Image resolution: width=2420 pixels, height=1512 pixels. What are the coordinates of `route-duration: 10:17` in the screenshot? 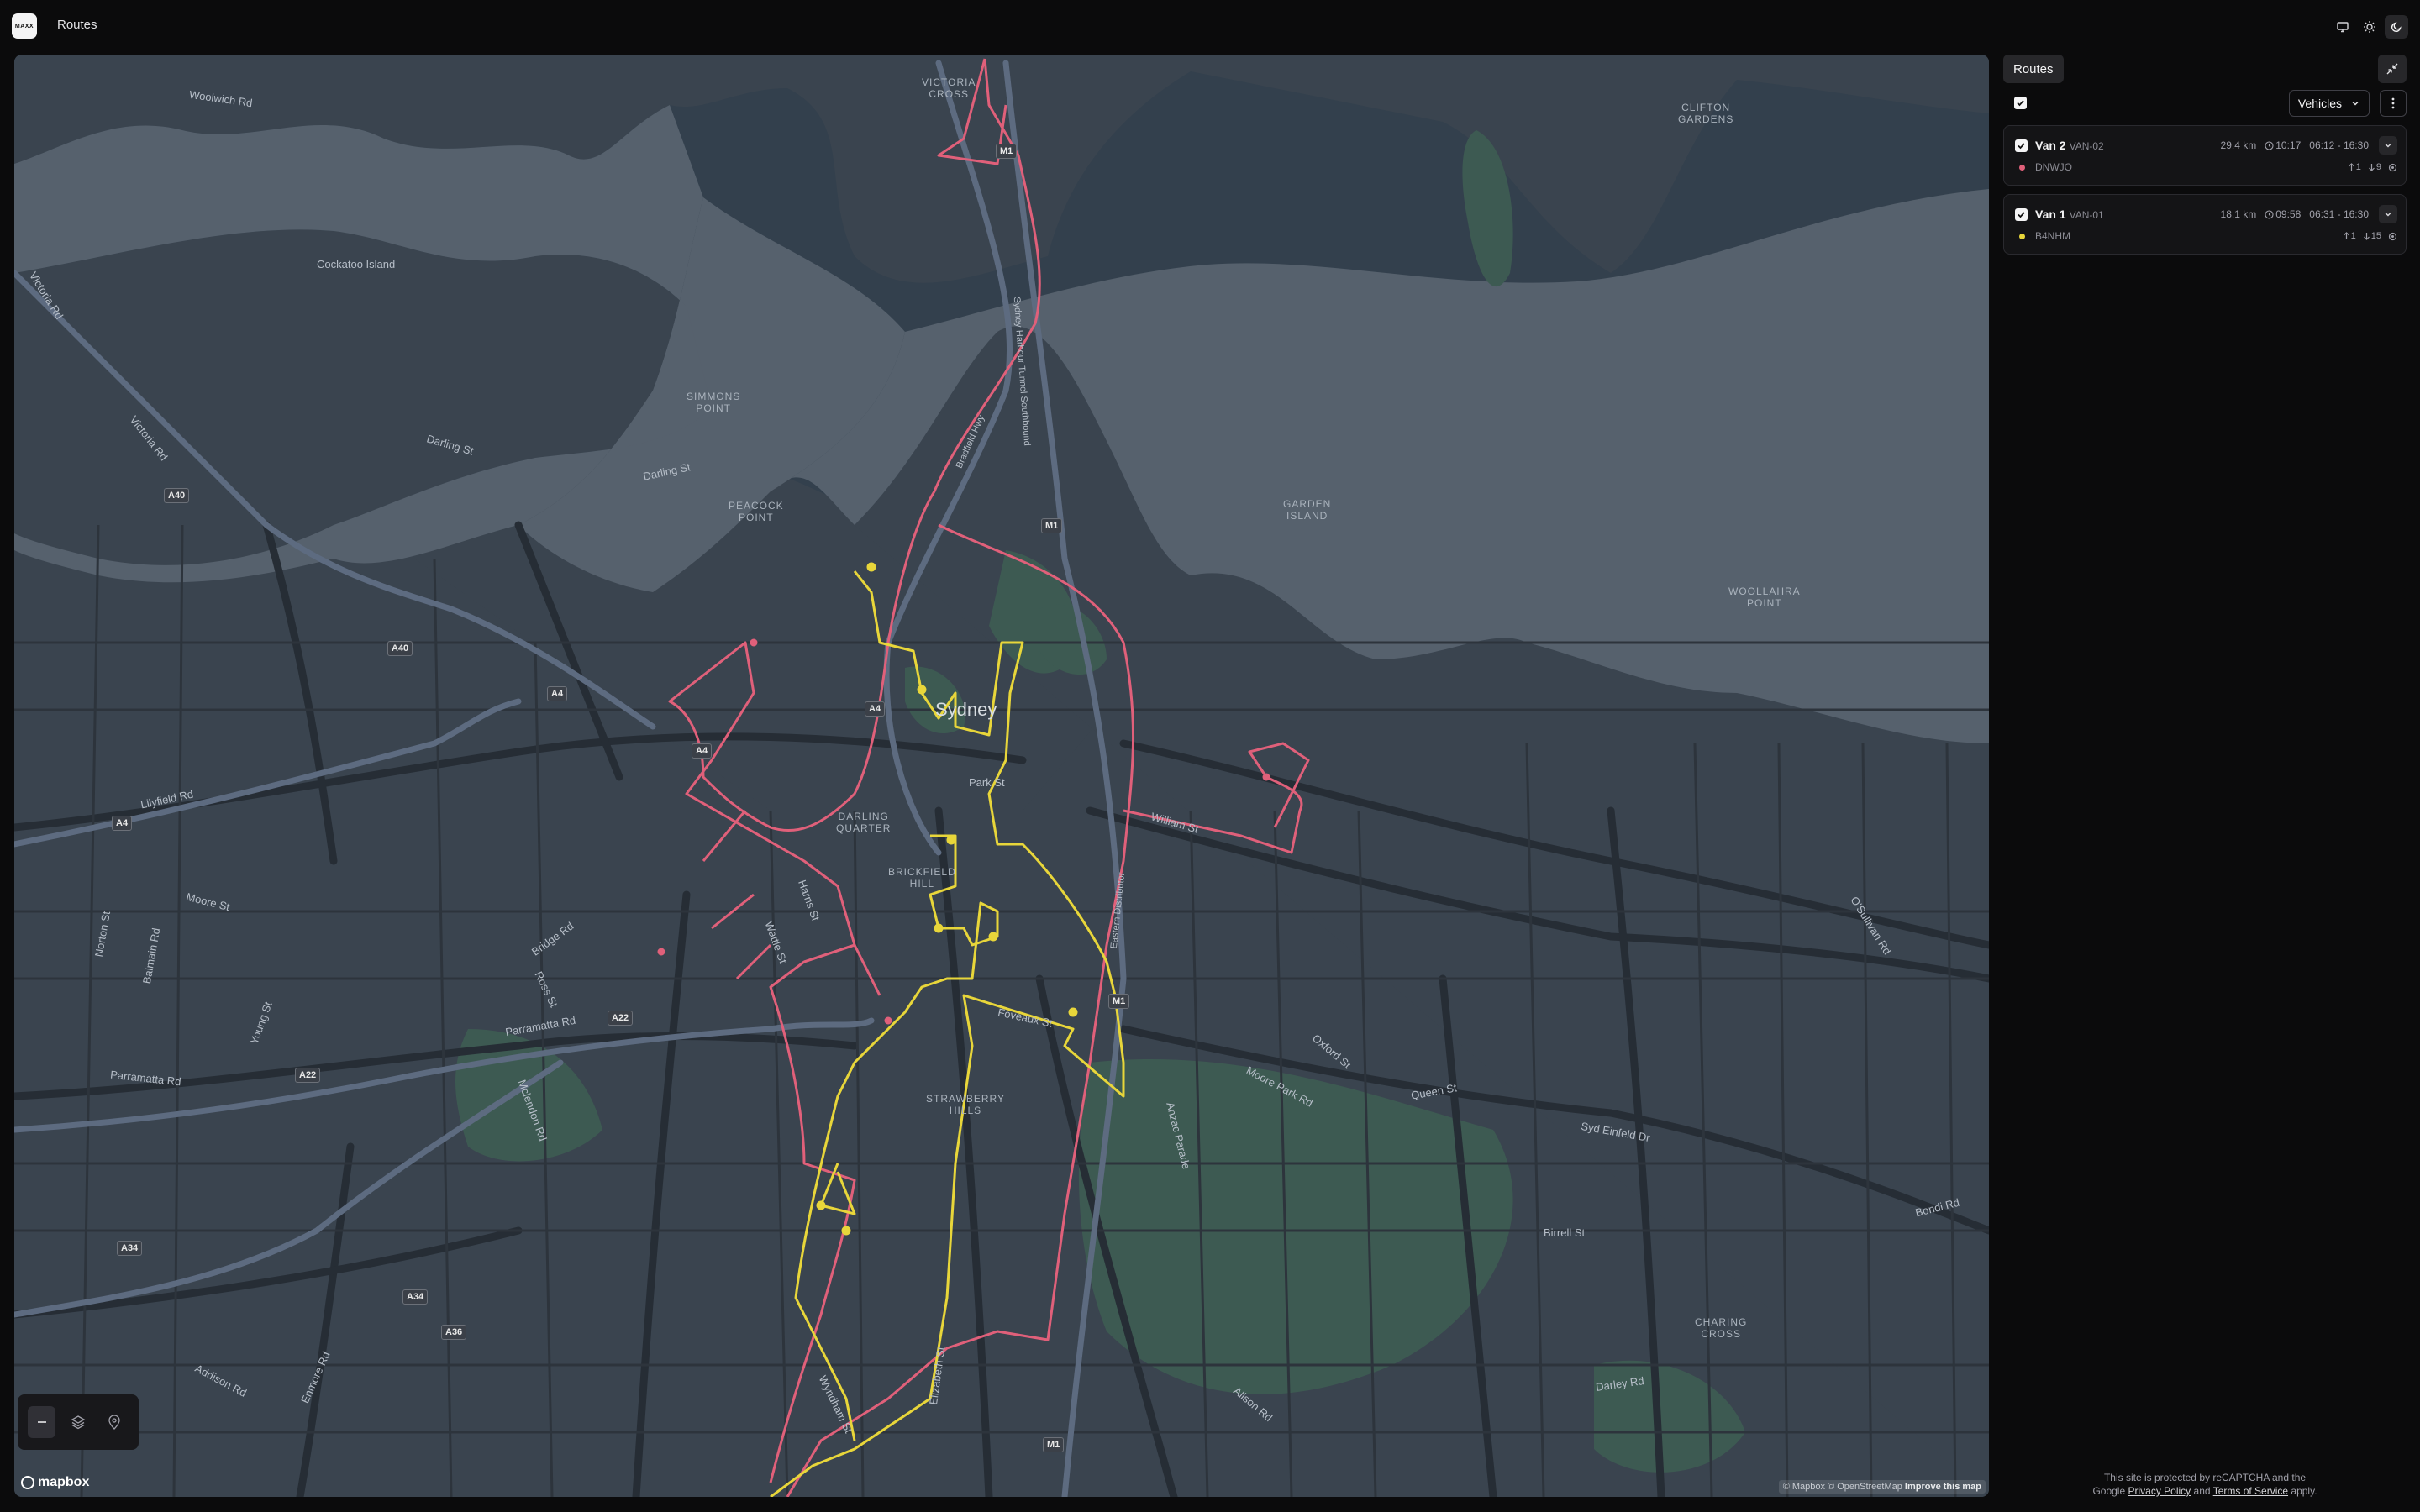 It's located at (2283, 145).